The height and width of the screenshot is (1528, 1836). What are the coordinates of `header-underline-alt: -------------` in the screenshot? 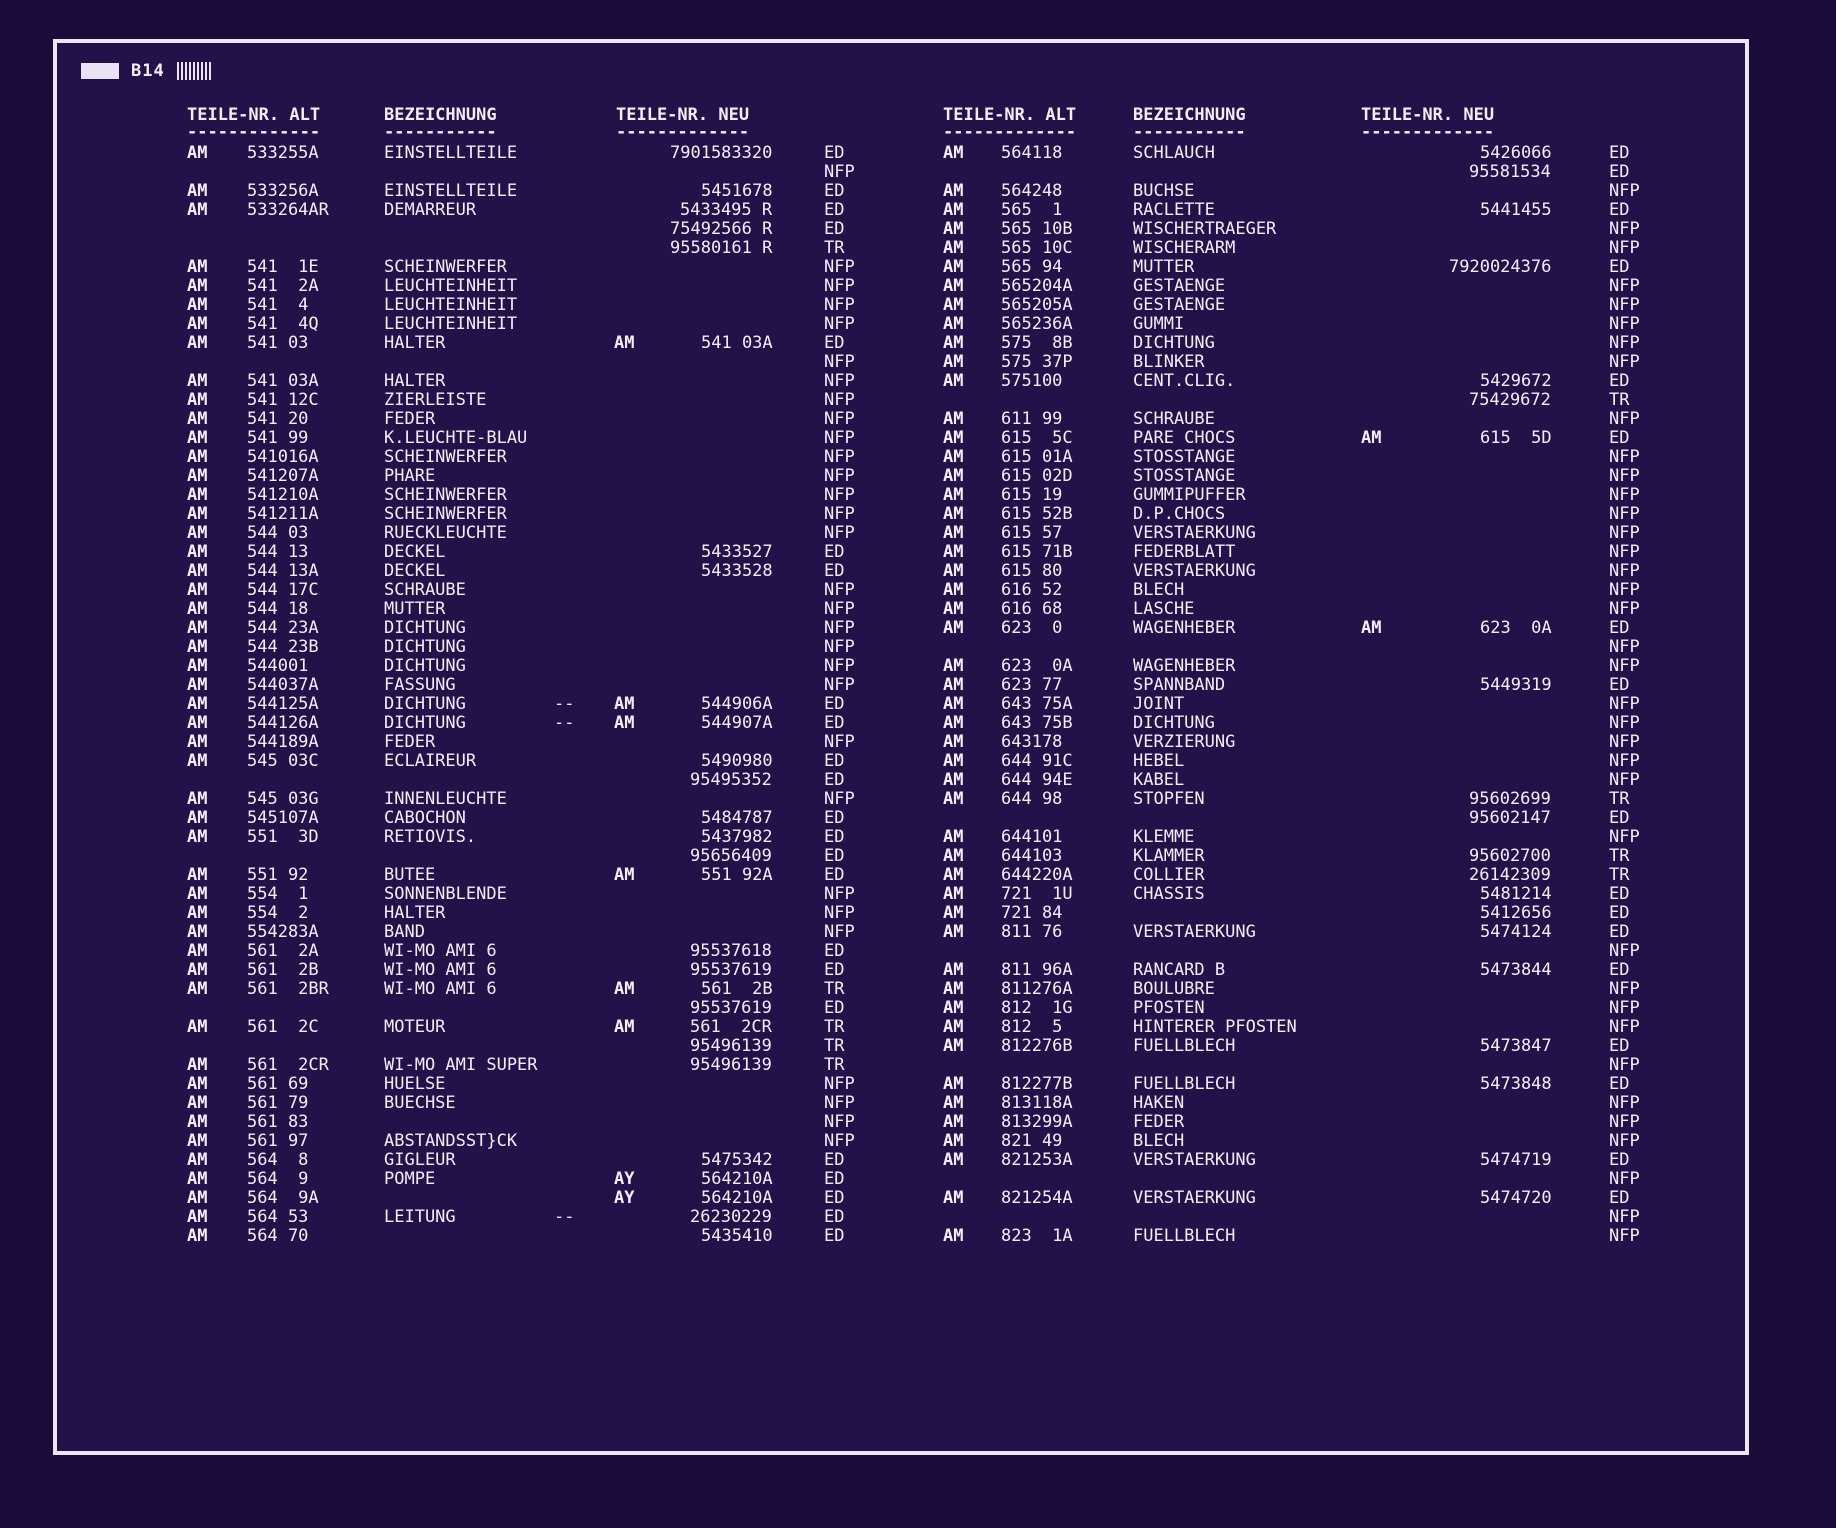 It's located at (1010, 132).